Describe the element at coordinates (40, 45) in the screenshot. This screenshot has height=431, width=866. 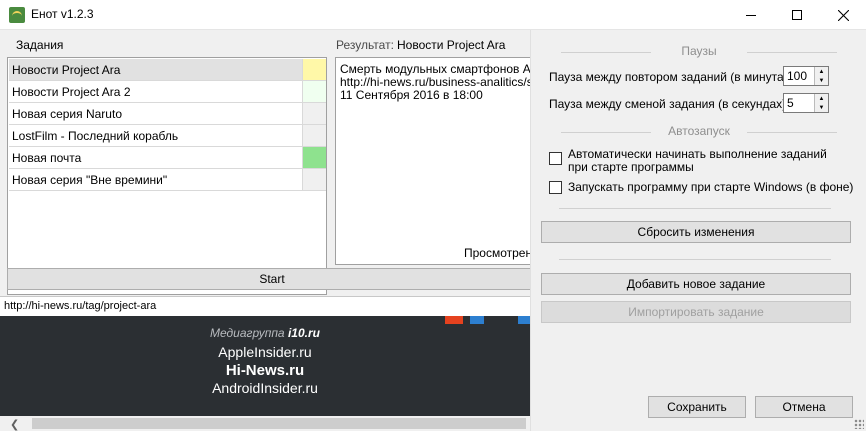
I see `tasks-label: Задания` at that location.